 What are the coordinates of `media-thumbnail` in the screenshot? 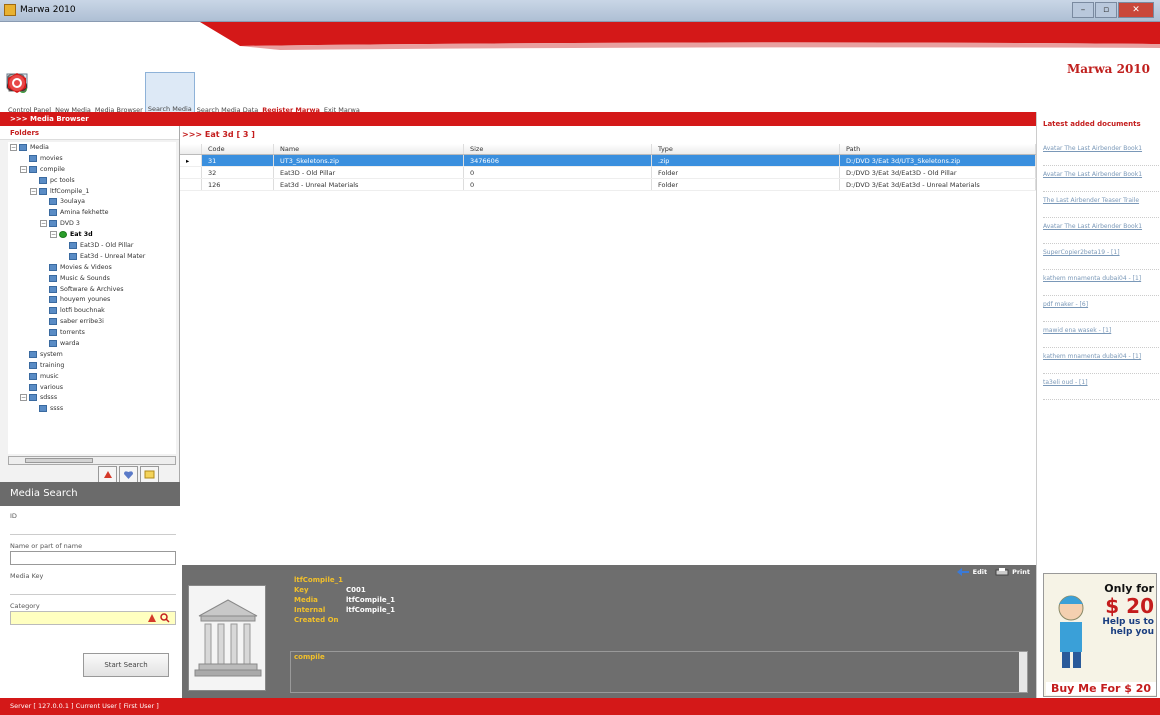 It's located at (227, 638).